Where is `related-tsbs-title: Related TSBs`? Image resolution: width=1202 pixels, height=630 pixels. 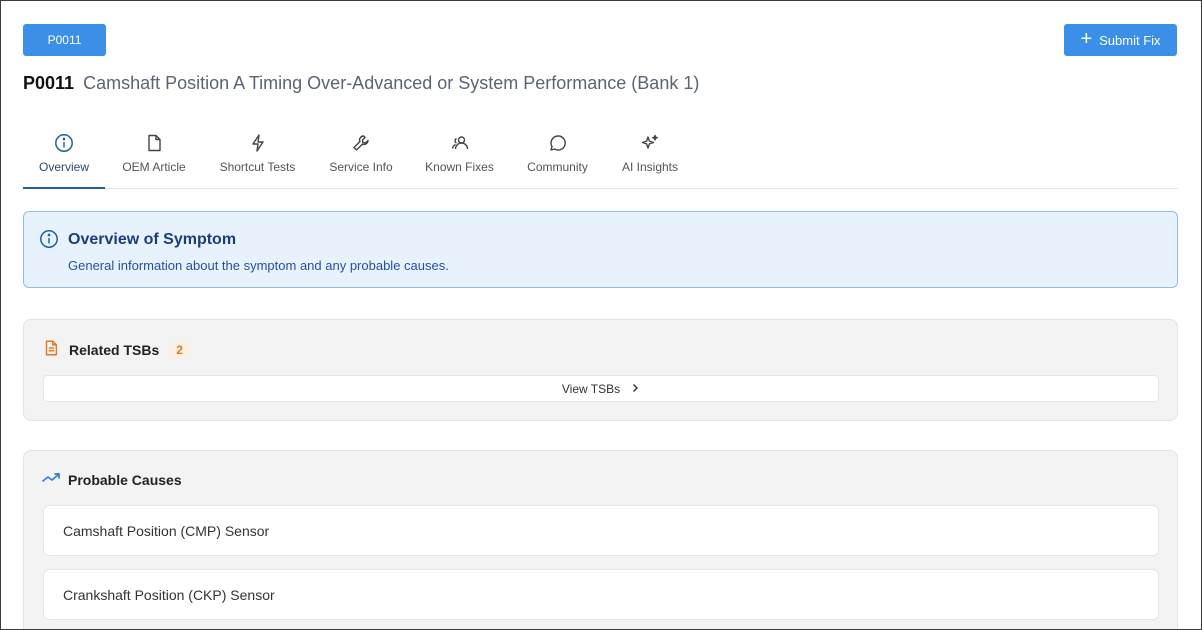 related-tsbs-title: Related TSBs is located at coordinates (114, 349).